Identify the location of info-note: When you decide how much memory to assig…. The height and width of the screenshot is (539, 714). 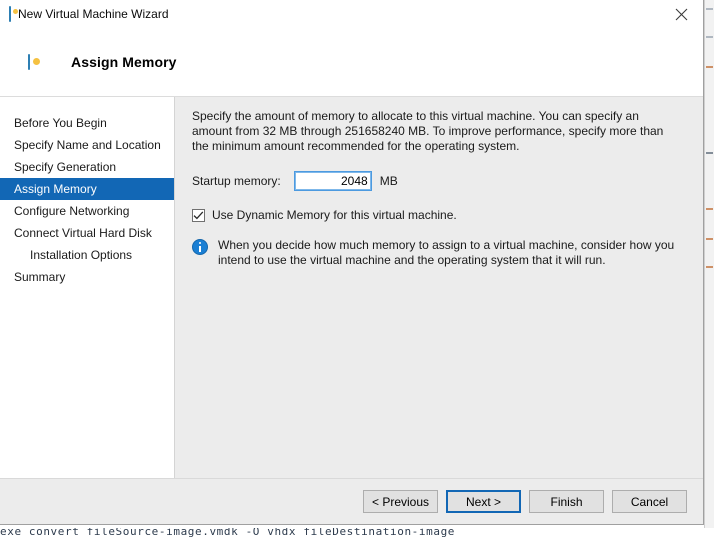
(438, 253).